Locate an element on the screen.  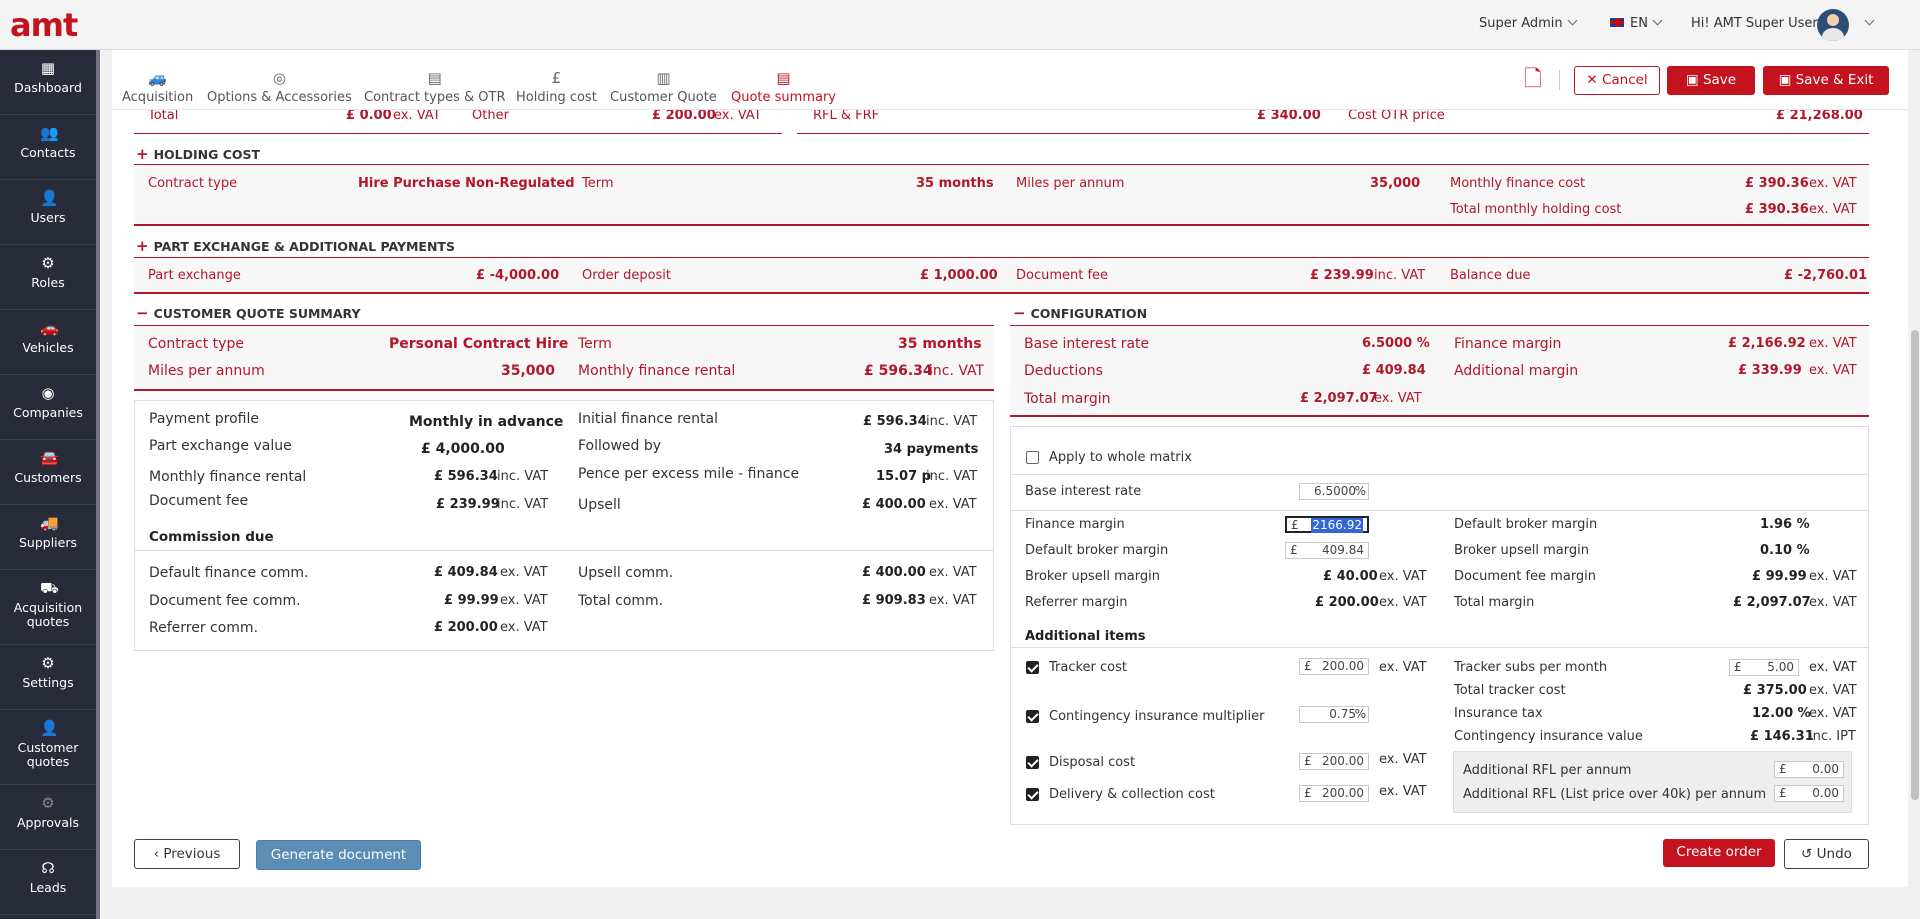
save-exit-button: ▣ Save & Exit is located at coordinates (1826, 80).